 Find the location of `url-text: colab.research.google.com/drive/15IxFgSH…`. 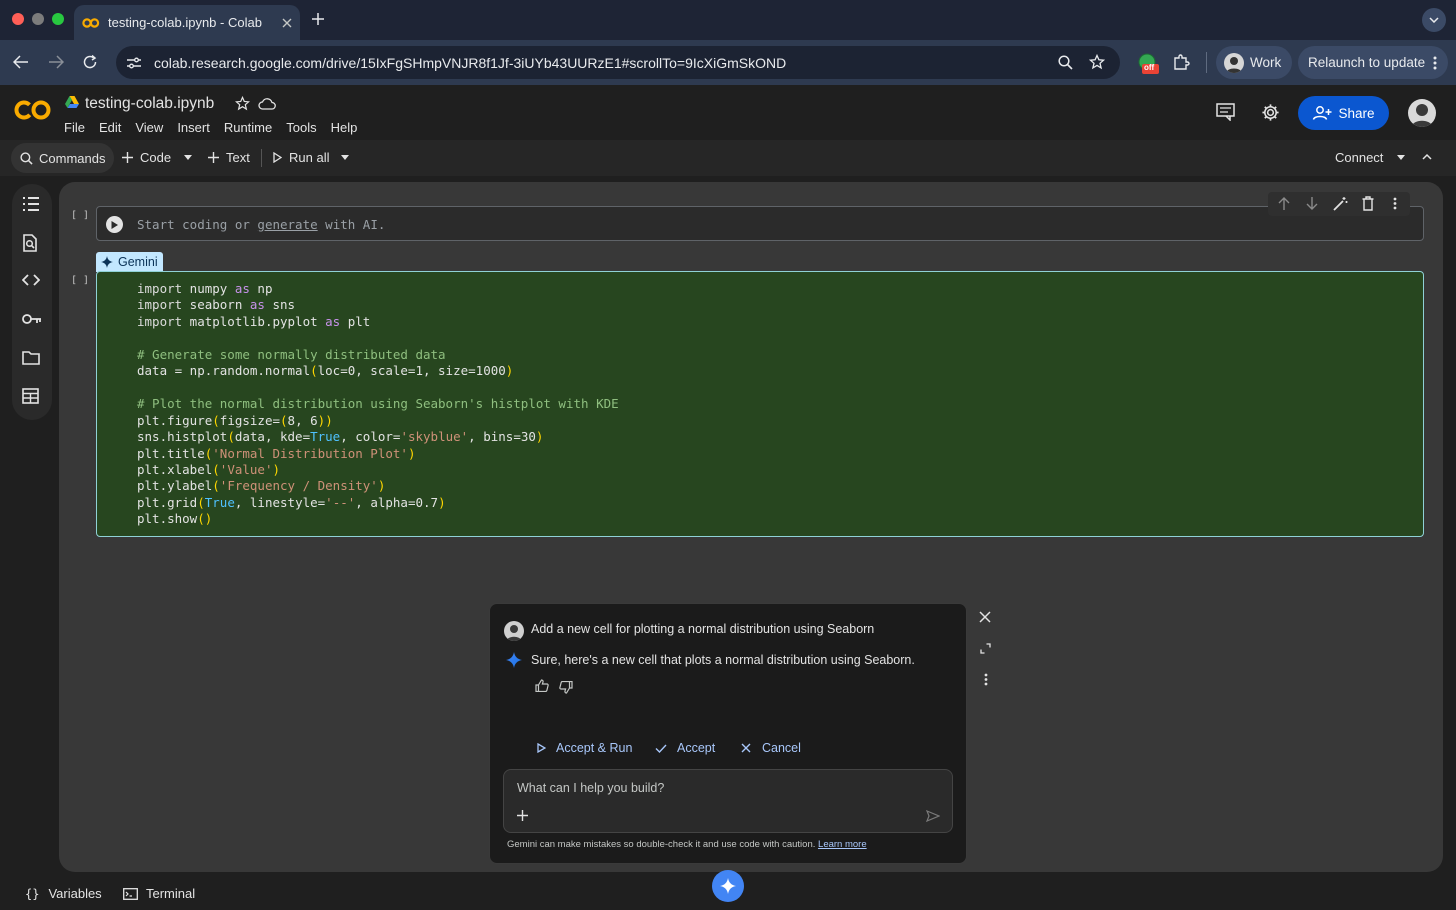

url-text: colab.research.google.com/drive/15IxFgSH… is located at coordinates (470, 62).